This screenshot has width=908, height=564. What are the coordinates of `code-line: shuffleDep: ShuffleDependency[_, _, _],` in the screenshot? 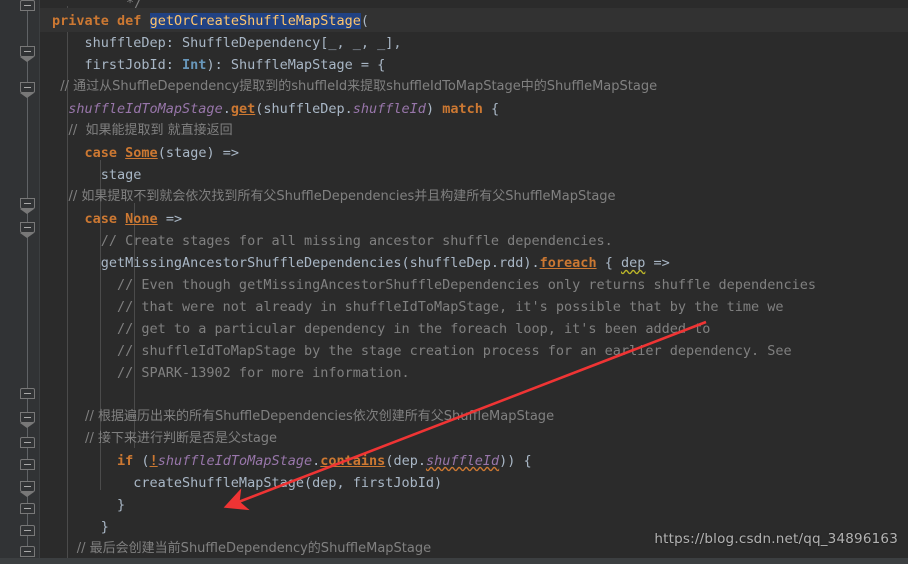 It's located at (227, 43).